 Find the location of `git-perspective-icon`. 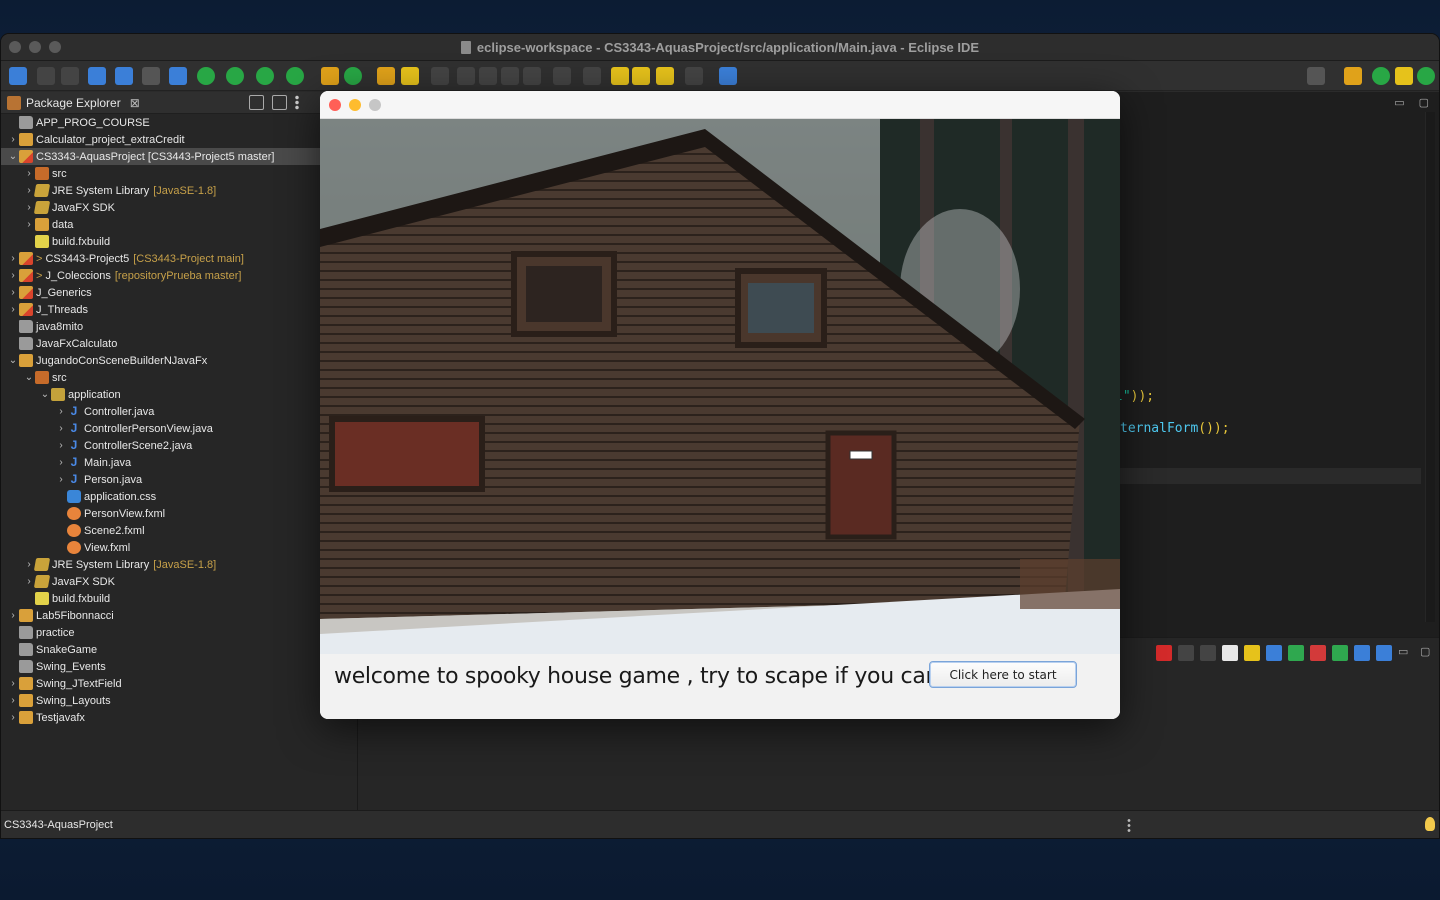

git-perspective-icon is located at coordinates (1381, 76).